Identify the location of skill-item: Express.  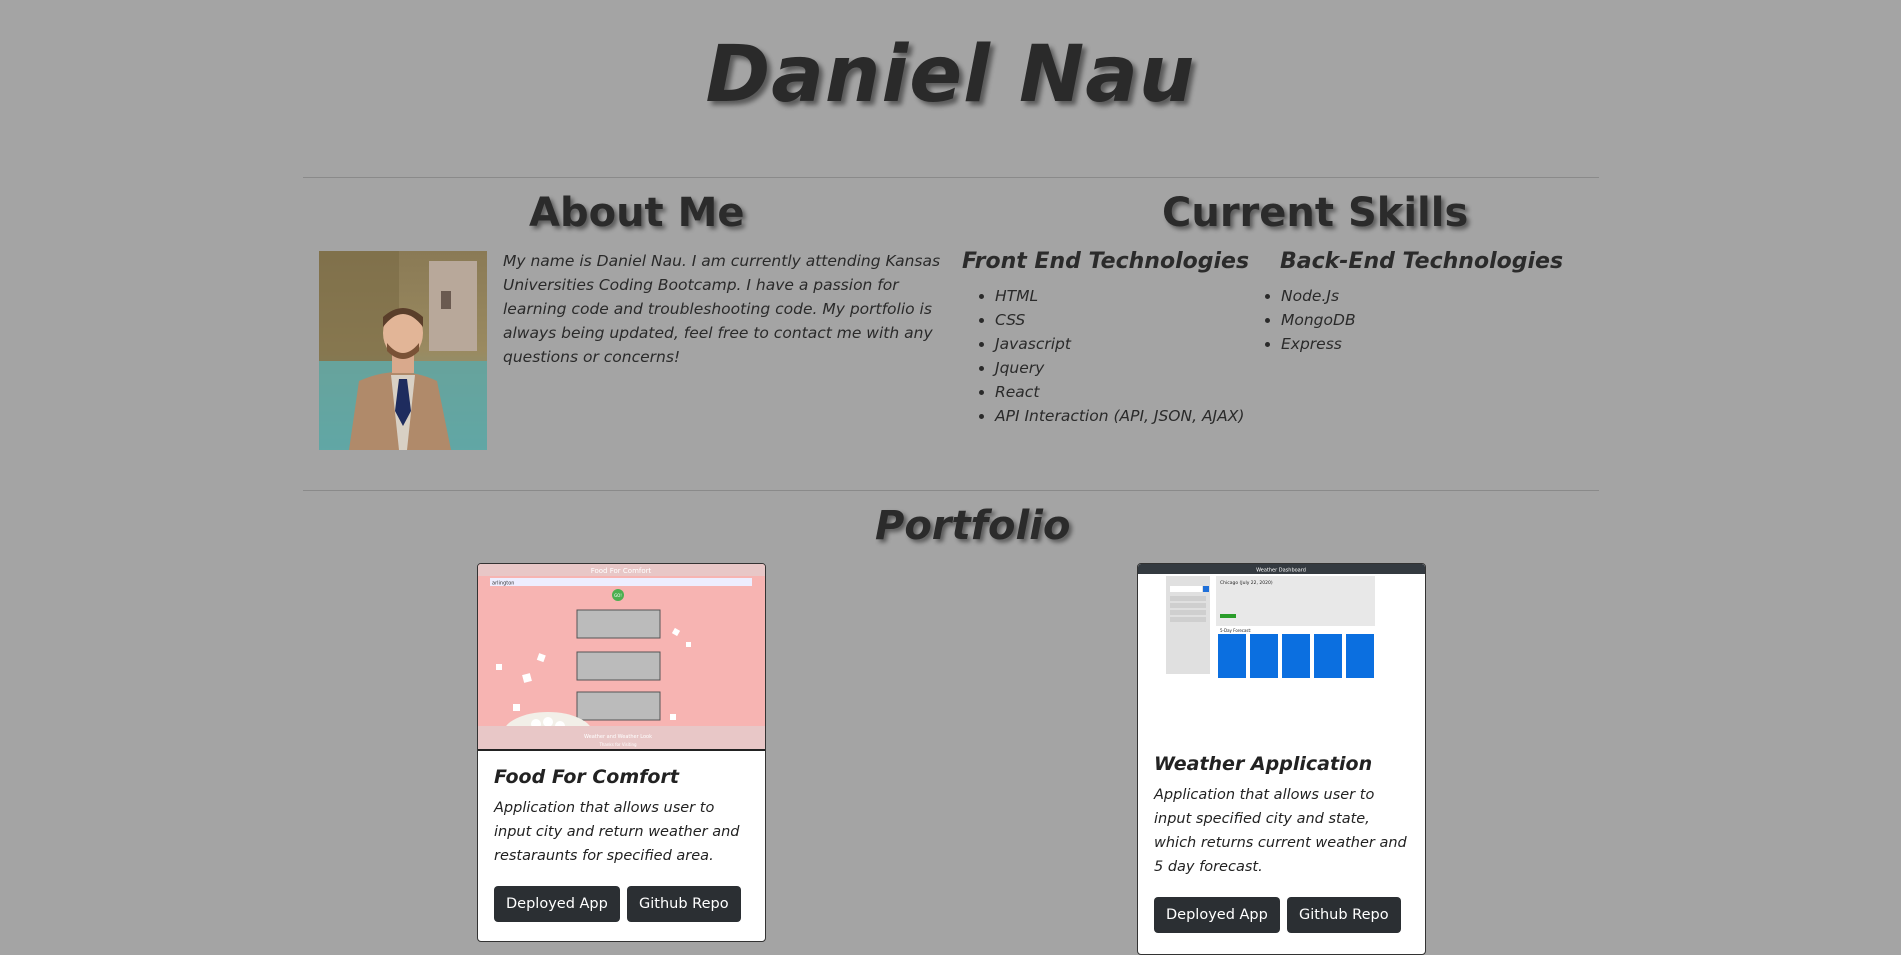
(1318, 344).